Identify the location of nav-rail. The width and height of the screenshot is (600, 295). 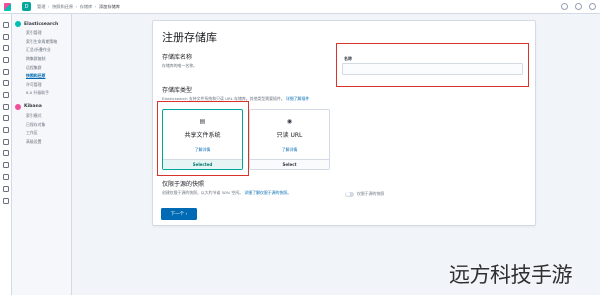
(6, 154).